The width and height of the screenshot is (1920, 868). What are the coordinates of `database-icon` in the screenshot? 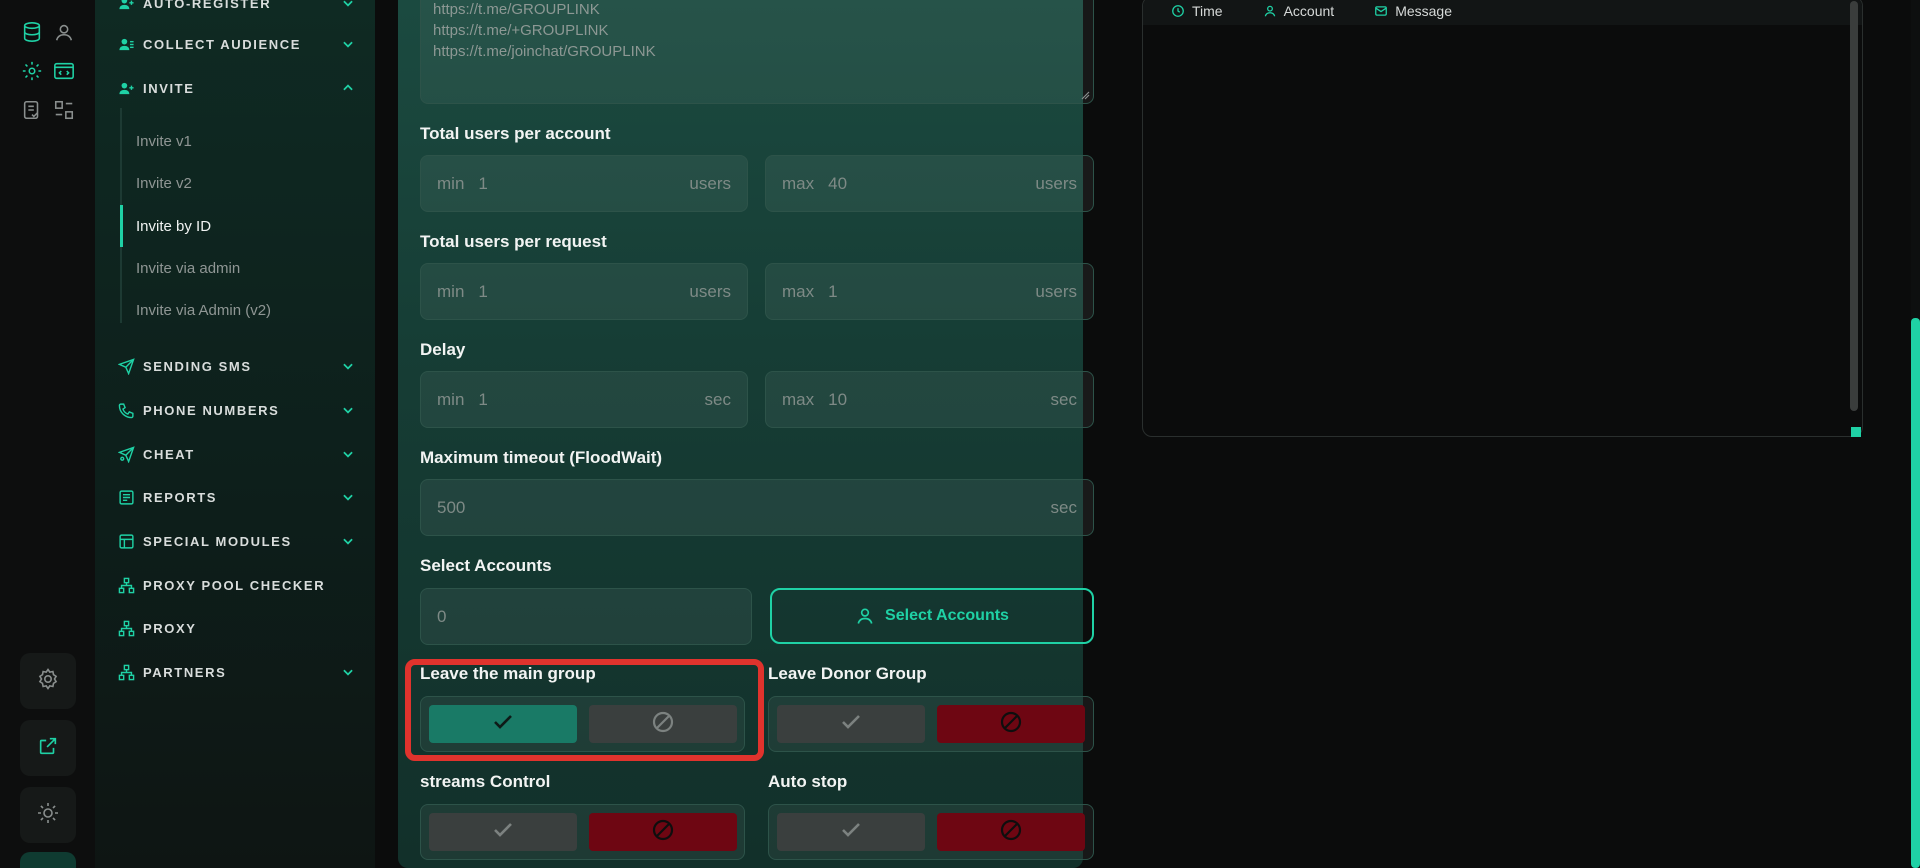 It's located at (32, 32).